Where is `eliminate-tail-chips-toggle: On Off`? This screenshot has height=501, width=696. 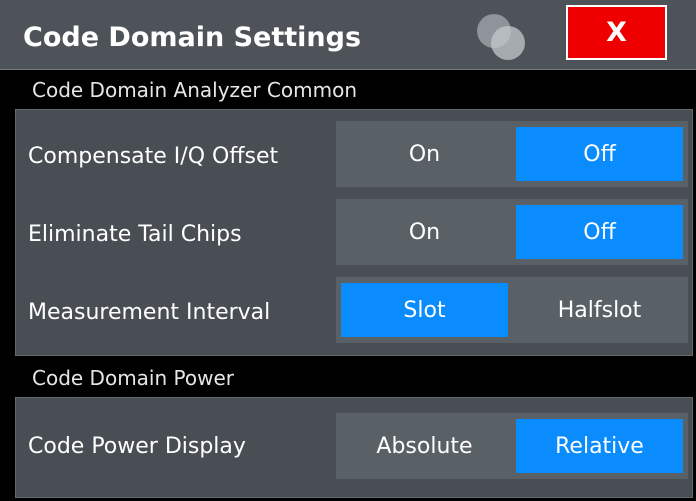 eliminate-tail-chips-toggle: On Off is located at coordinates (512, 232).